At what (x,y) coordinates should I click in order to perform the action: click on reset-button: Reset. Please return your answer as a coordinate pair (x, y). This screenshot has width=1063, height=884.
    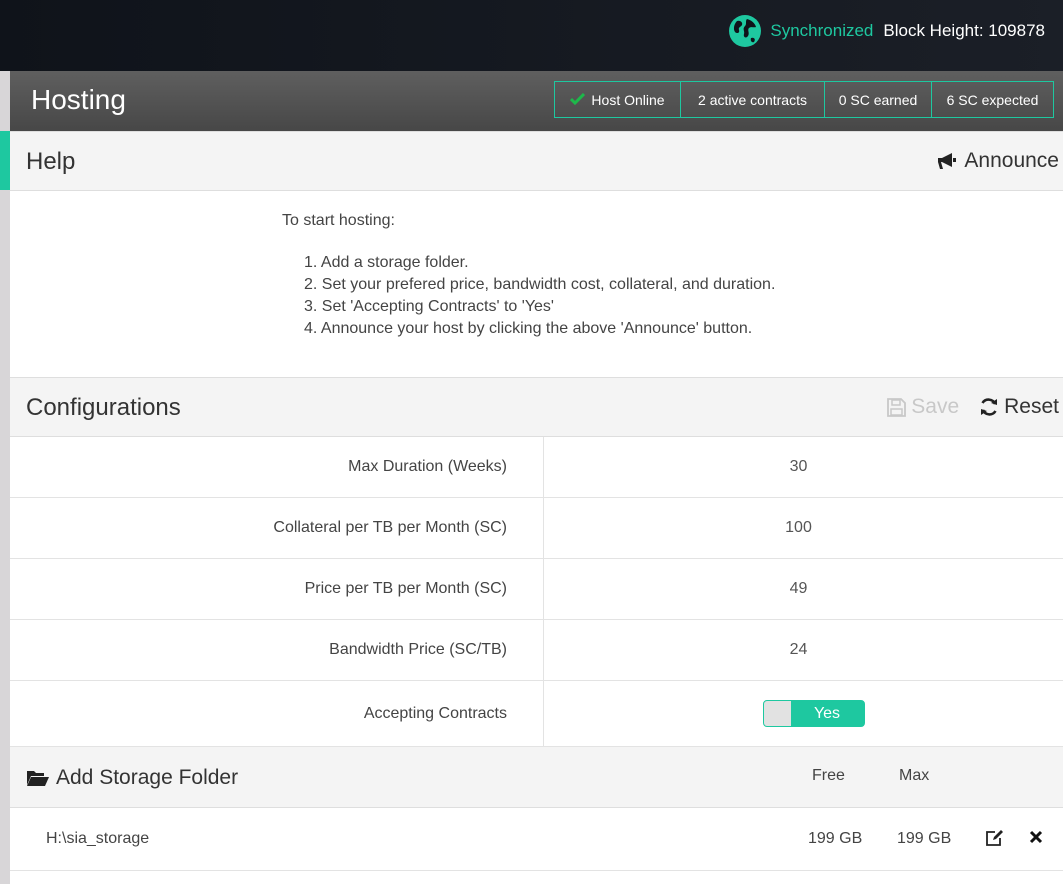
    Looking at the image, I should click on (1019, 407).